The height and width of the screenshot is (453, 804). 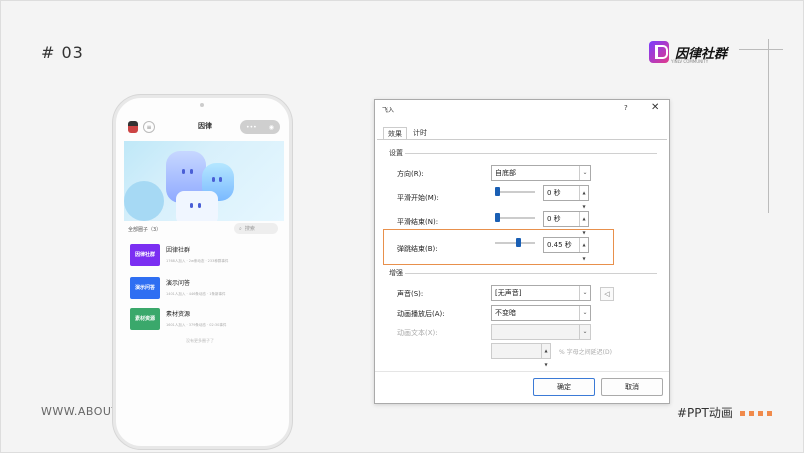 What do you see at coordinates (541, 293) in the screenshot?
I see `sound-select: [无声音] ⌄` at bounding box center [541, 293].